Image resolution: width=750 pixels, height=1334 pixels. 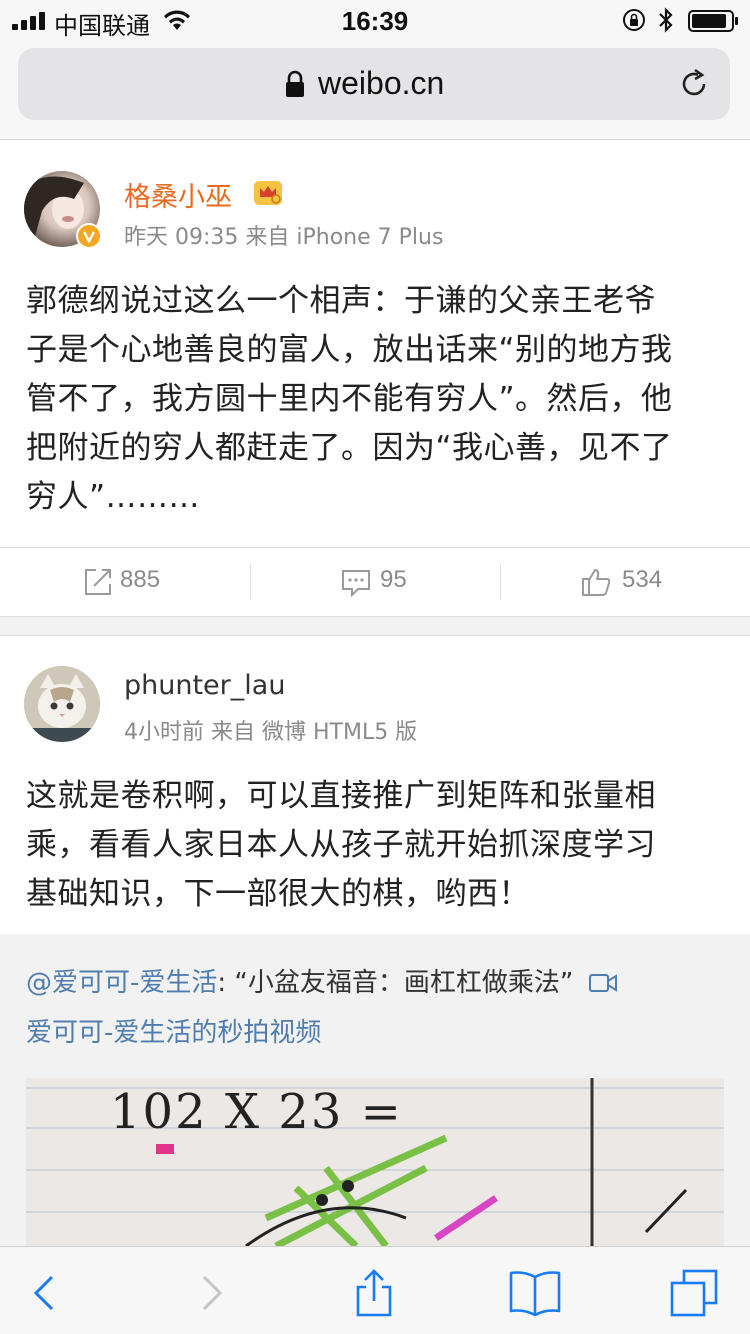 I want to click on video-caption: 102 X 23 =, so click(x=256, y=1112).